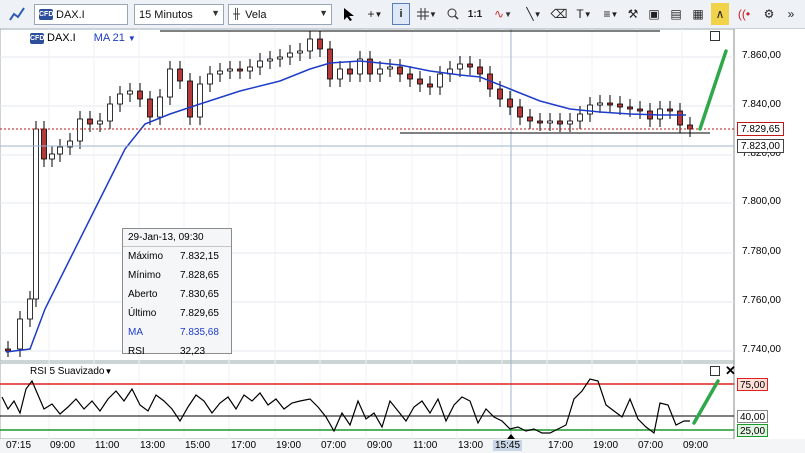 The width and height of the screenshot is (805, 453). What do you see at coordinates (534, 14) in the screenshot?
I see `line-tool-icon: ╲ ▼` at bounding box center [534, 14].